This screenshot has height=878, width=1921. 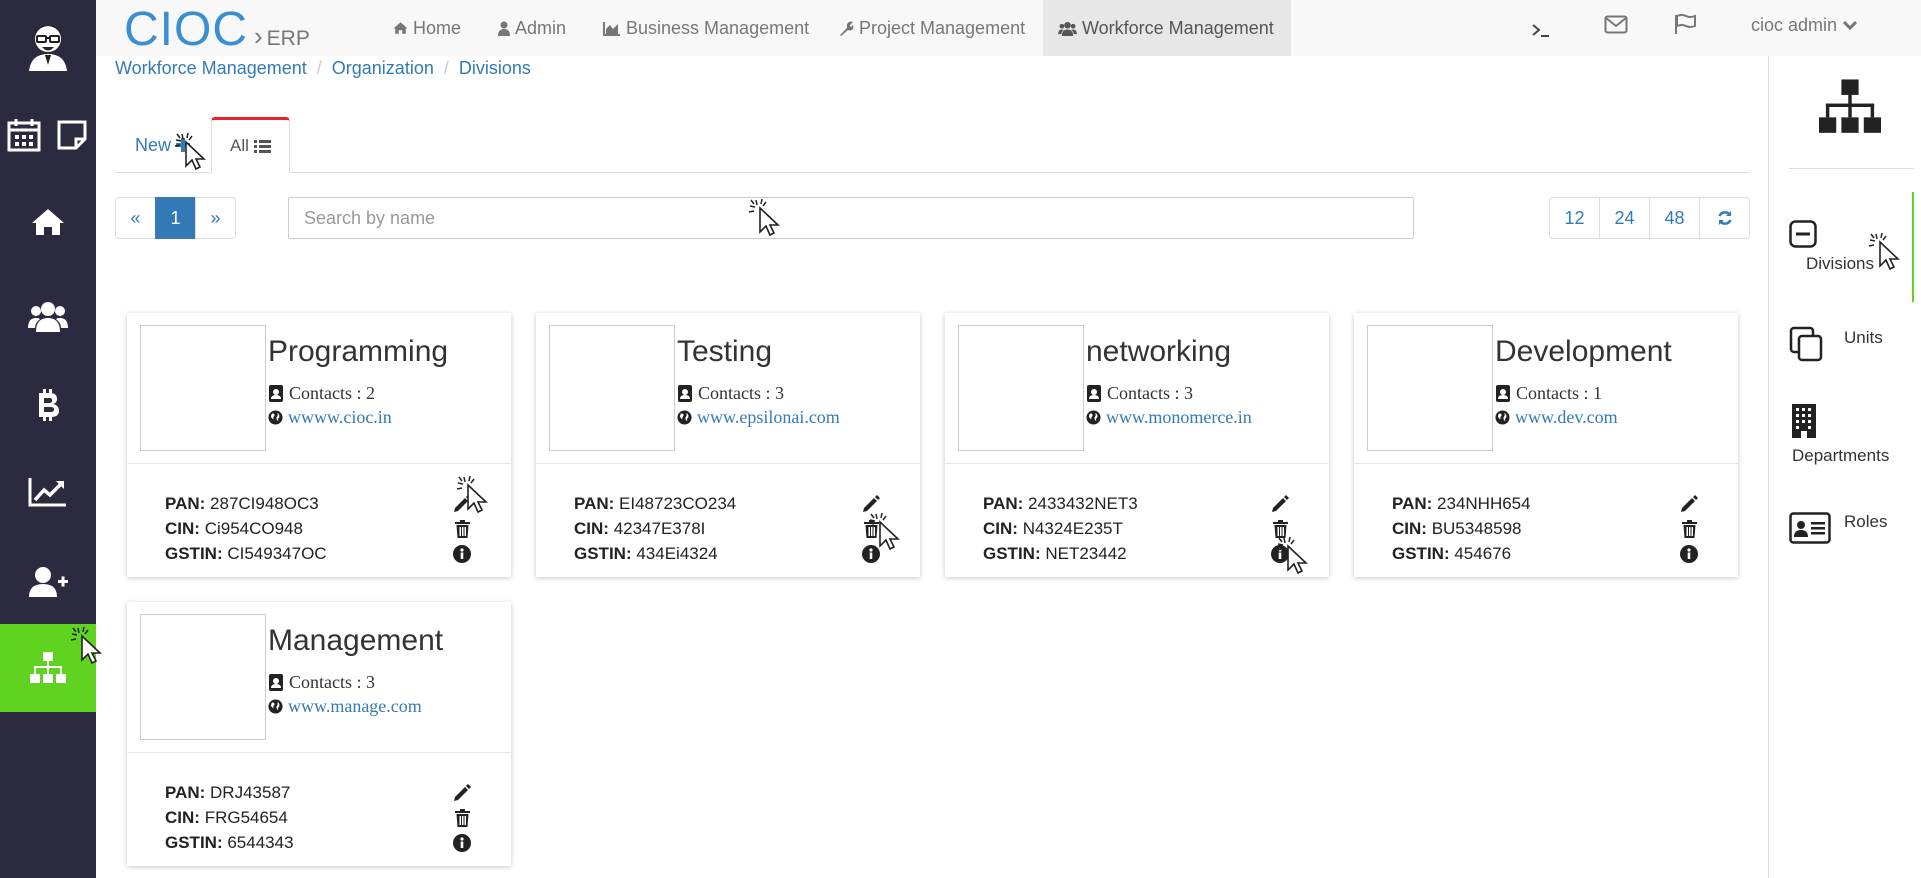 What do you see at coordinates (211, 68) in the screenshot?
I see `breadcrumb-workforce-management: Workforce Management` at bounding box center [211, 68].